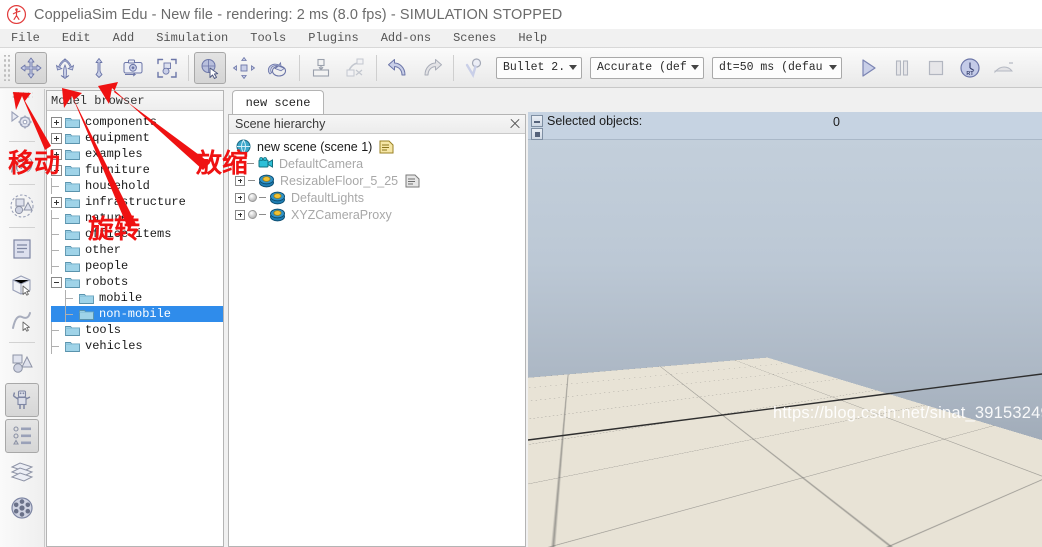 Image resolution: width=1042 pixels, height=547 pixels. Describe the element at coordinates (244, 68) in the screenshot. I see `object-translate-icon` at that location.